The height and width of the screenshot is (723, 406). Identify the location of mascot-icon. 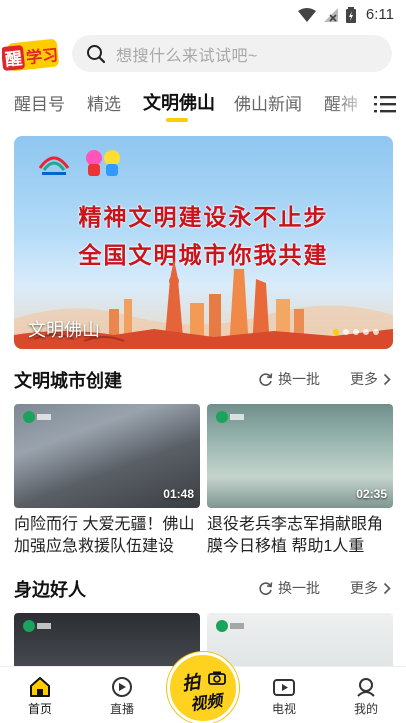
(103, 163).